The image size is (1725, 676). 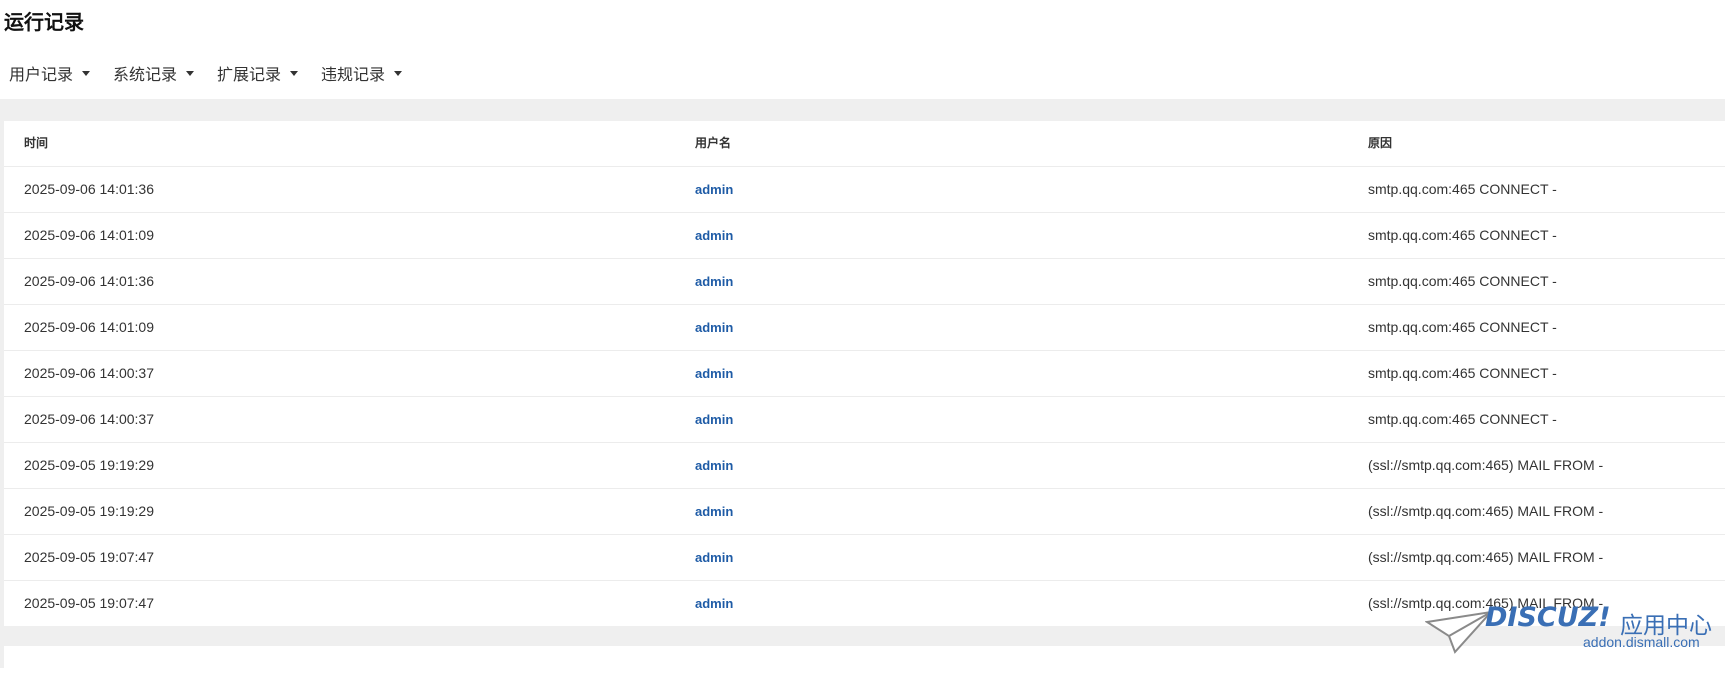 What do you see at coordinates (713, 143) in the screenshot?
I see `column-header-username: 用户名` at bounding box center [713, 143].